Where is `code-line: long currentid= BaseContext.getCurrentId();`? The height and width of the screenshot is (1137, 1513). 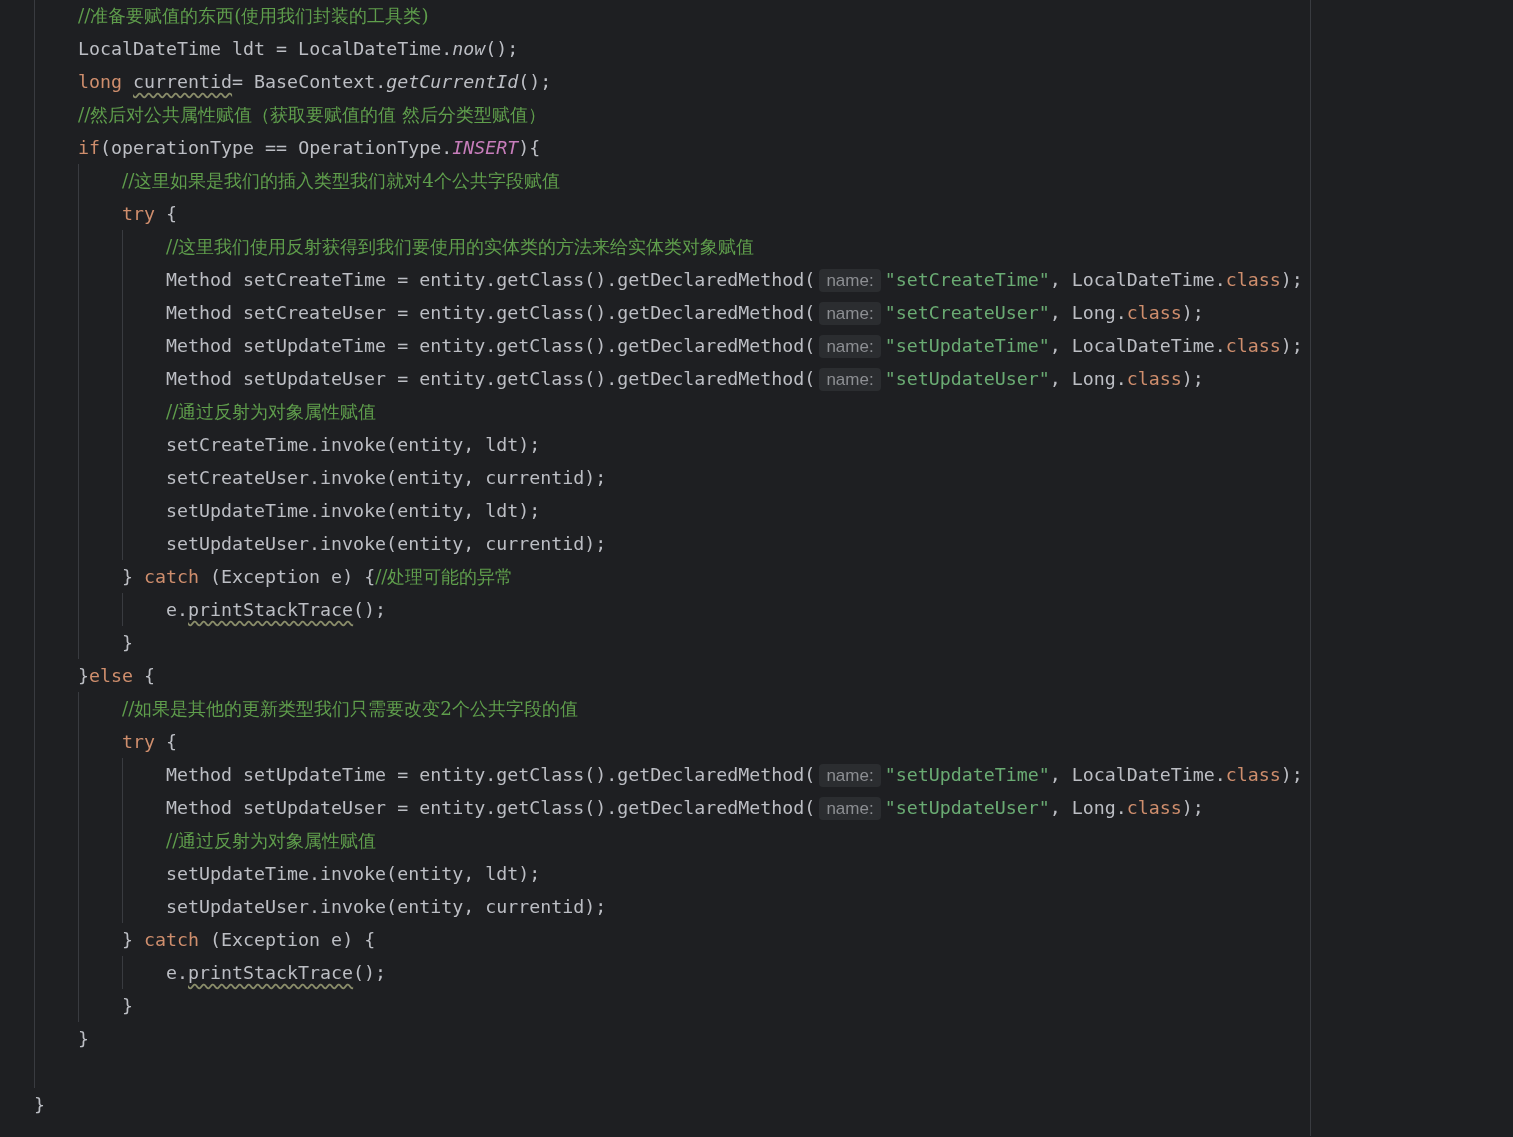 code-line: long currentid= BaseContext.getCurrentId(); is located at coordinates (315, 82).